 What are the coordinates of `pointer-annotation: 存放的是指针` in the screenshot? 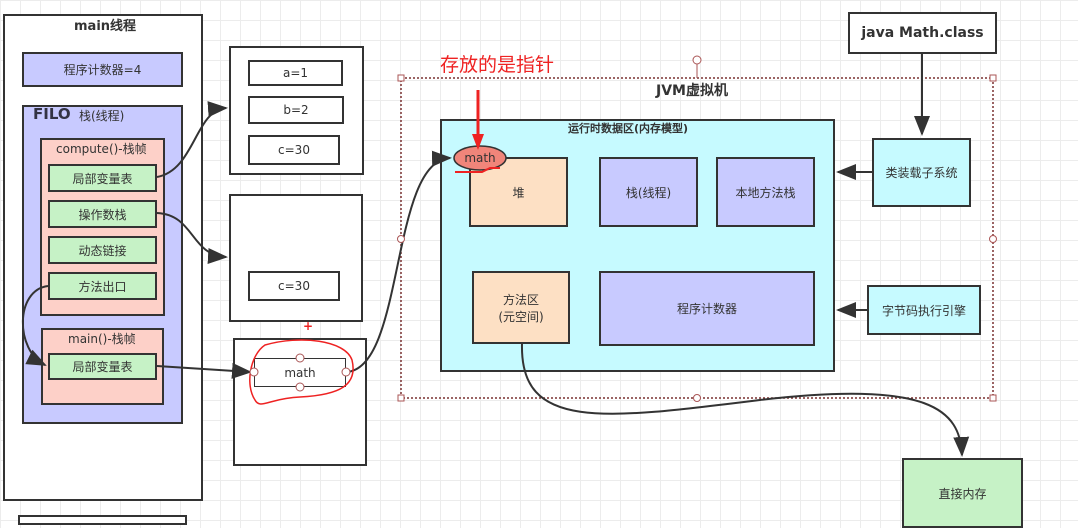 It's located at (497, 65).